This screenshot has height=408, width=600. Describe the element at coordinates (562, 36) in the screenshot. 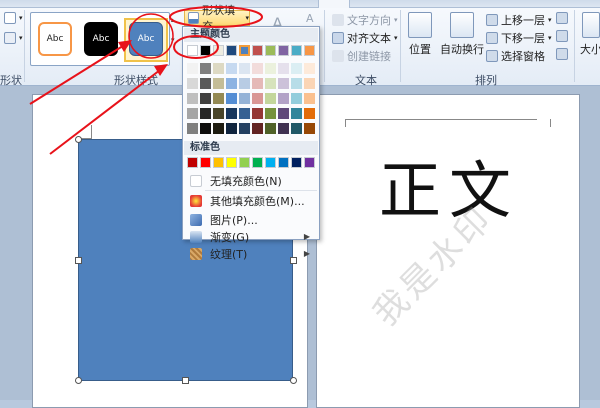

I see `group-button` at that location.